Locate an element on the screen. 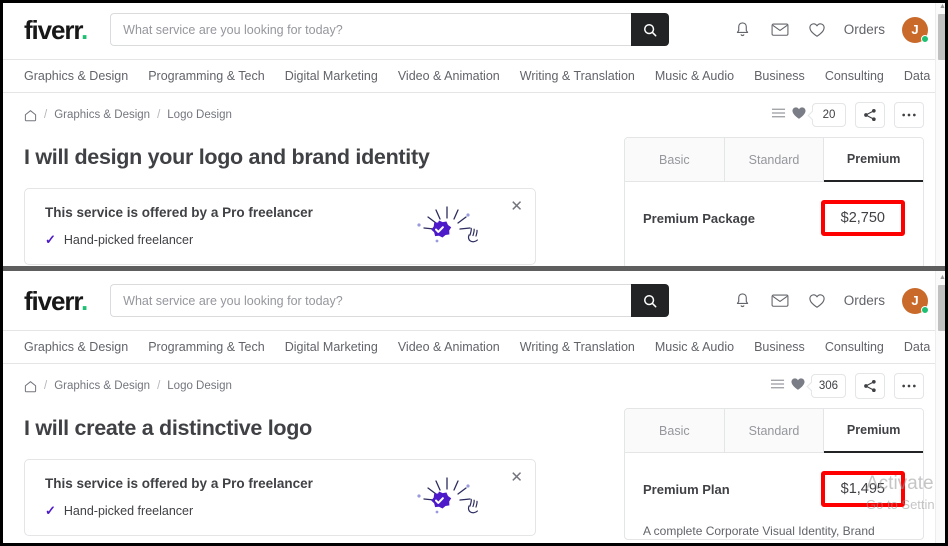 Image resolution: width=948 pixels, height=546 pixels. breadcrumb-bottom: / Graphics & Design / Logo Design 306 is located at coordinates (474, 386).